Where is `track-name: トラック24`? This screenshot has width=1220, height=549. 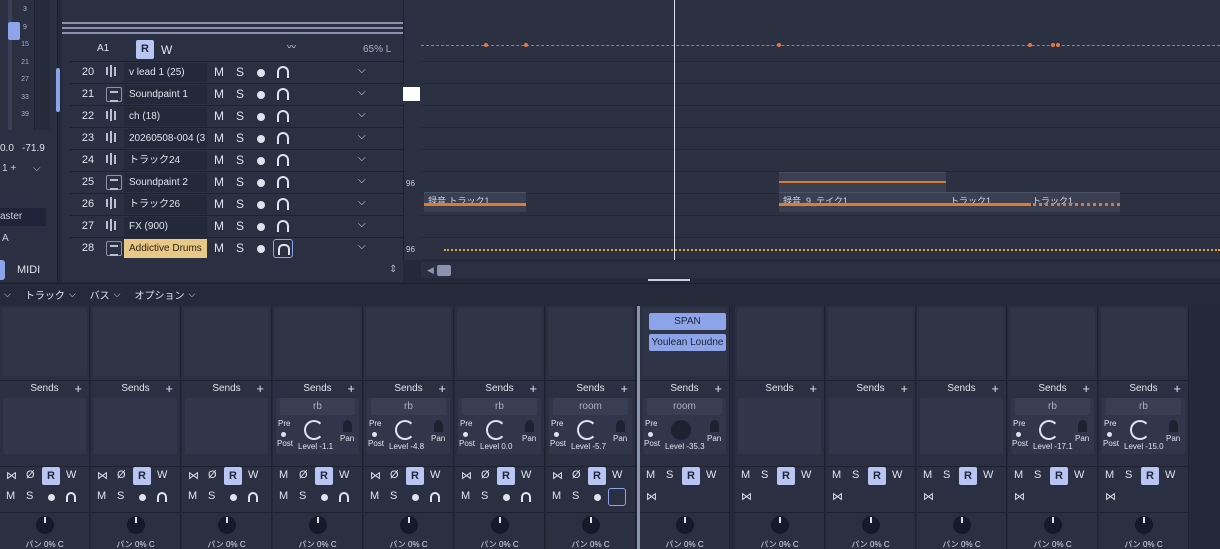
track-name: トラック24 is located at coordinates (165, 160).